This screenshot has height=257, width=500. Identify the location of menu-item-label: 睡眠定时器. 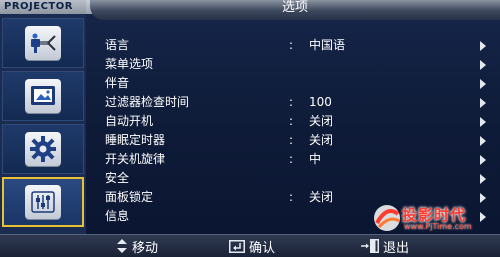
(135, 140).